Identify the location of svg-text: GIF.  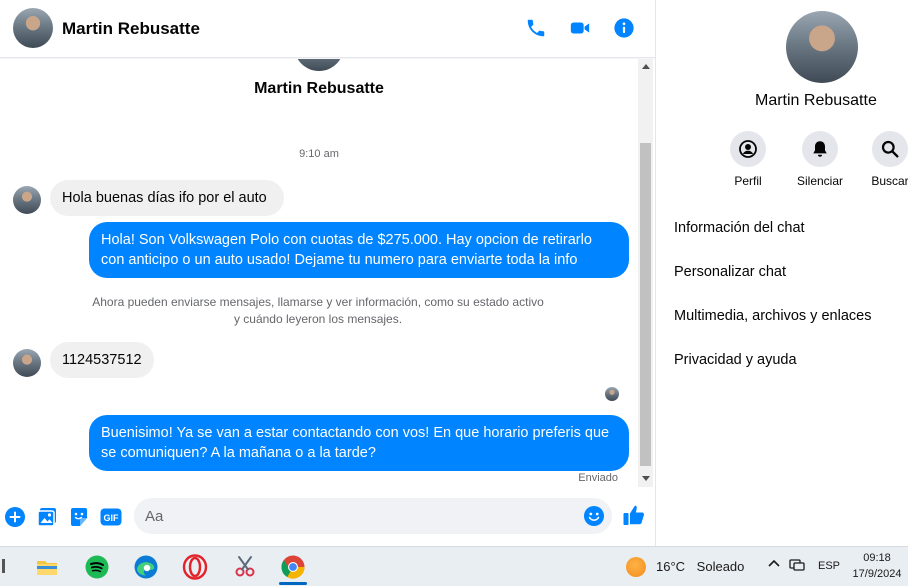
(112, 518).